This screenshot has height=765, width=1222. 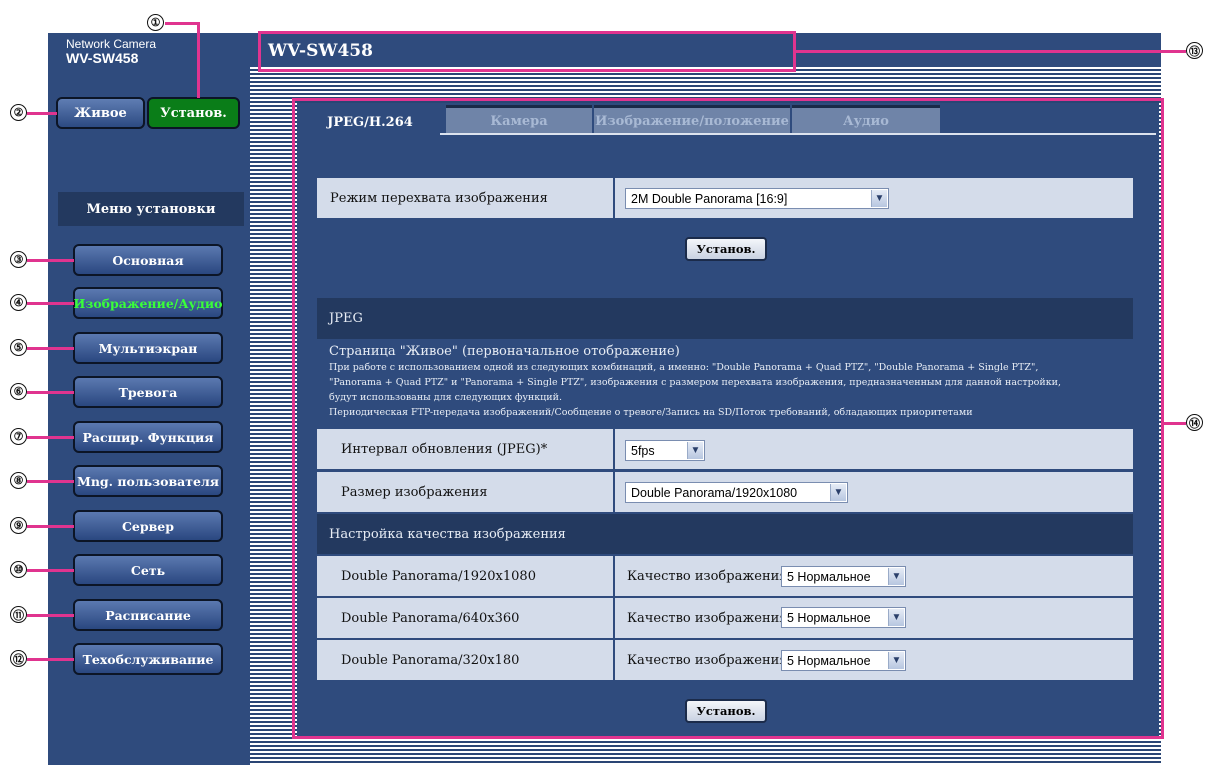 I want to click on menu-item-multiscreen: Мультиэкран, so click(x=148, y=348).